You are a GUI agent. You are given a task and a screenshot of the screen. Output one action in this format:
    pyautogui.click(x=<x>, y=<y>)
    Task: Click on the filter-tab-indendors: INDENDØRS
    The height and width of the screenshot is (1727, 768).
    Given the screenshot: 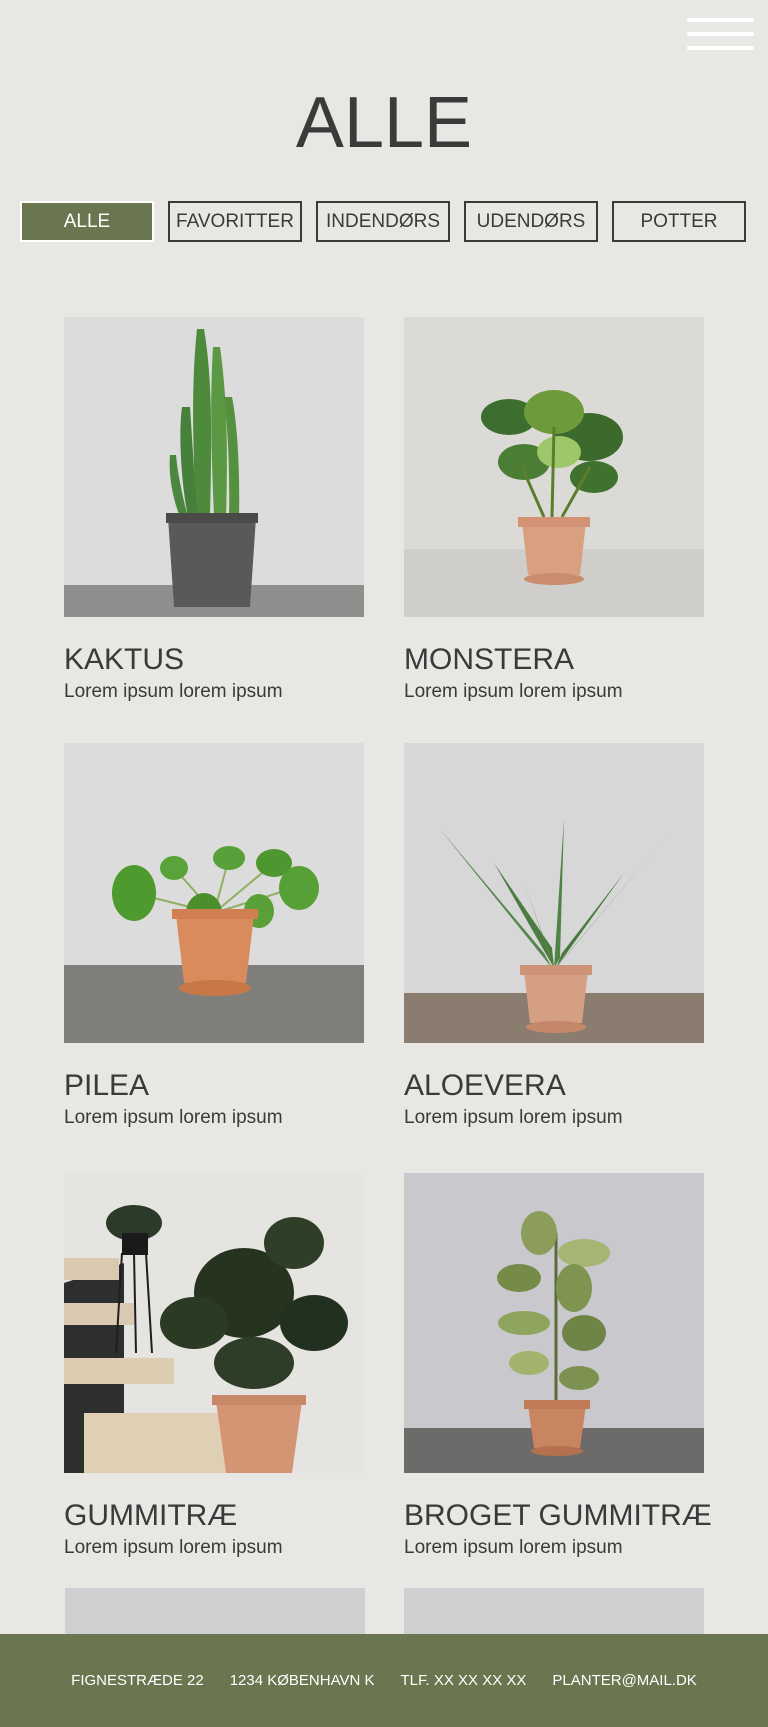 What is the action you would take?
    pyautogui.click(x=383, y=221)
    